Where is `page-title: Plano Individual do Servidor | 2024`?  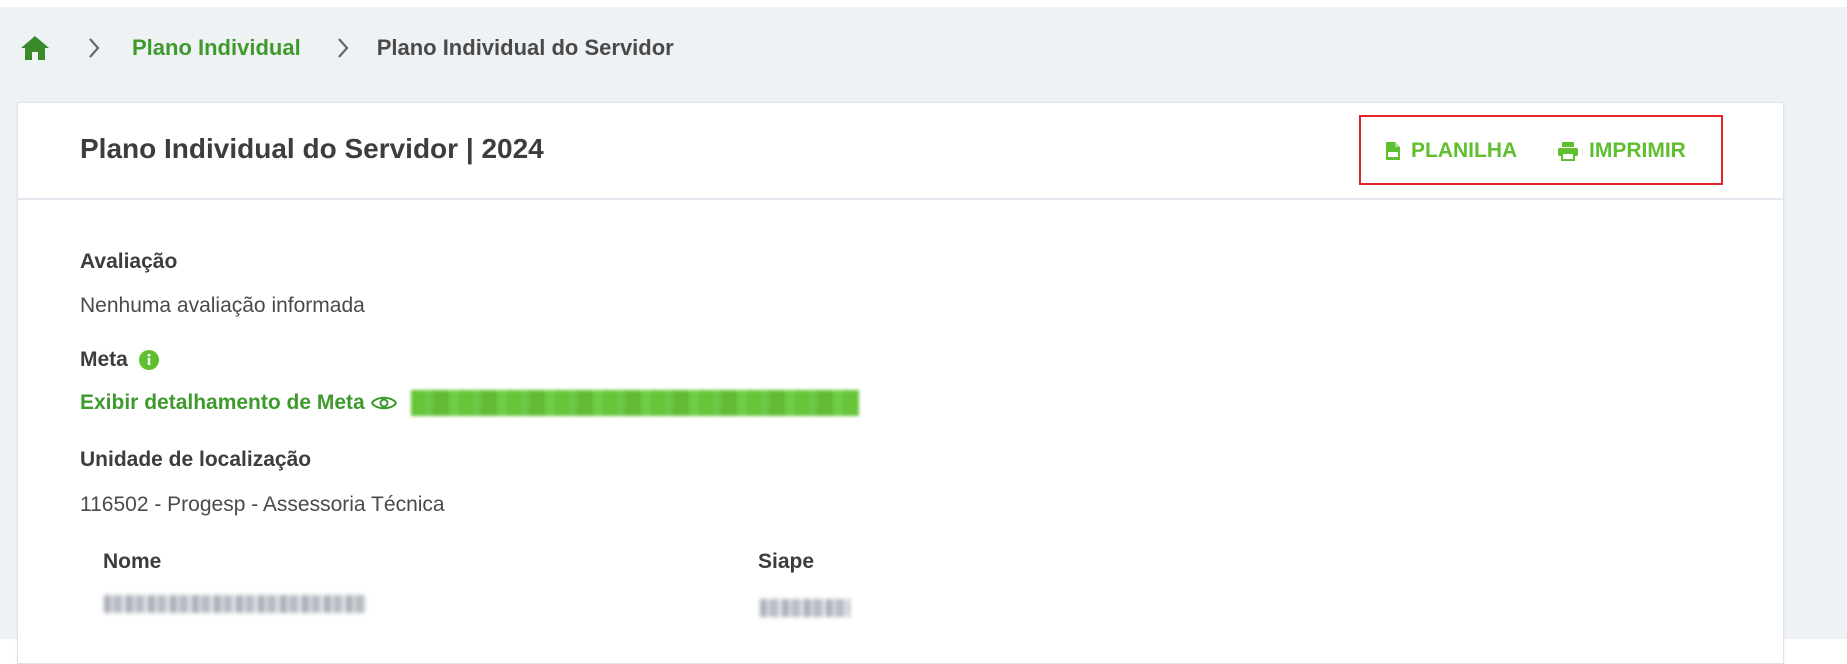 page-title: Plano Individual do Servidor | 2024 is located at coordinates (312, 148).